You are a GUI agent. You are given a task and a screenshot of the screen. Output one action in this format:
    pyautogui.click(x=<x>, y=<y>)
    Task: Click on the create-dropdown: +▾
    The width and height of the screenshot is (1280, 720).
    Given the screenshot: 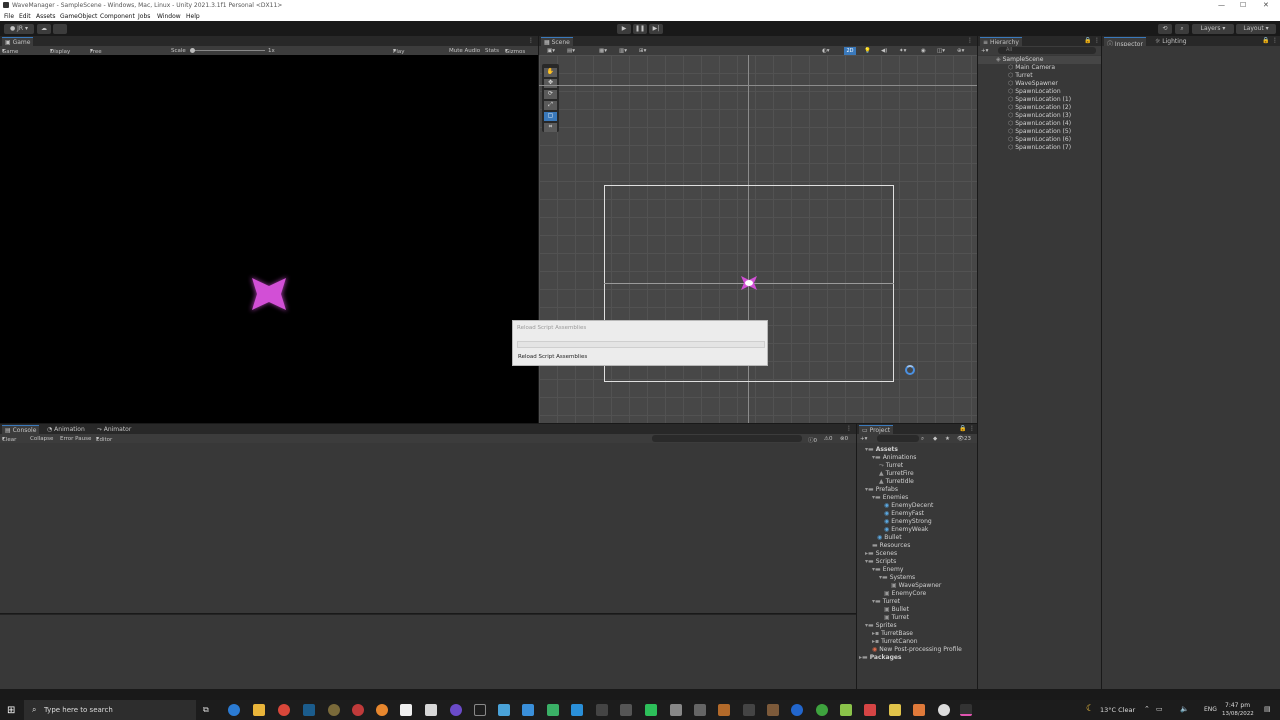 What is the action you would take?
    pyautogui.click(x=984, y=51)
    